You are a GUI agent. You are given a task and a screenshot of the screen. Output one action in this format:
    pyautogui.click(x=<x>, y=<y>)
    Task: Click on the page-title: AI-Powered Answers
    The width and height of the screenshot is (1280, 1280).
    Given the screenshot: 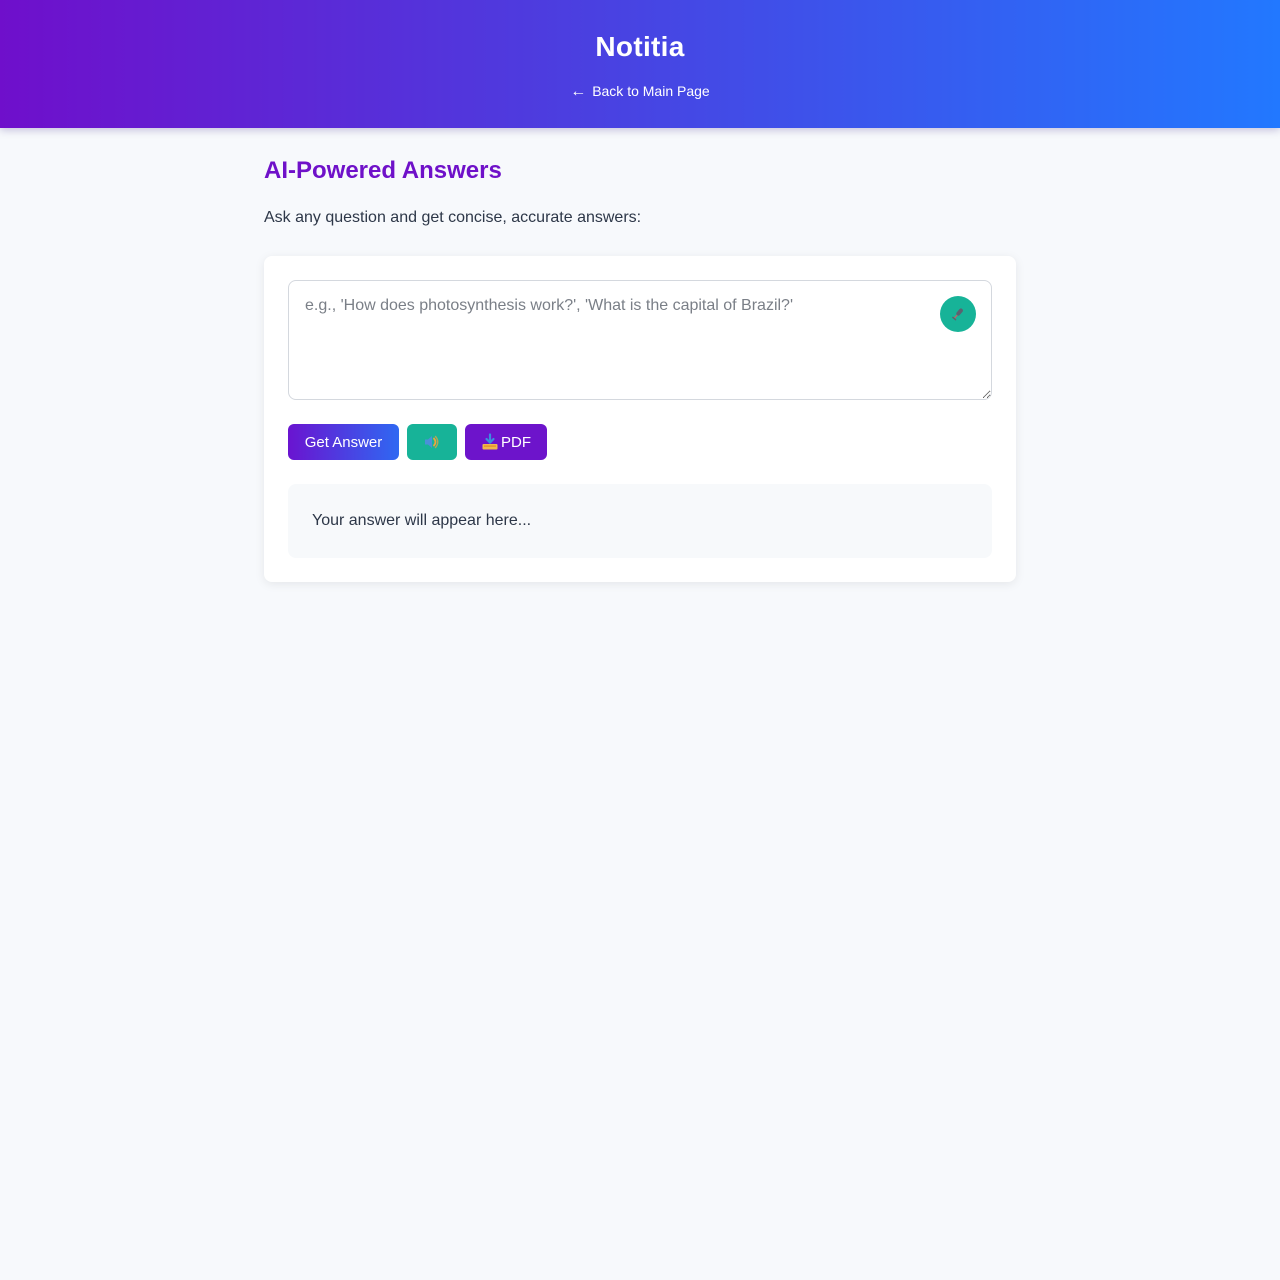 What is the action you would take?
    pyautogui.click(x=383, y=170)
    